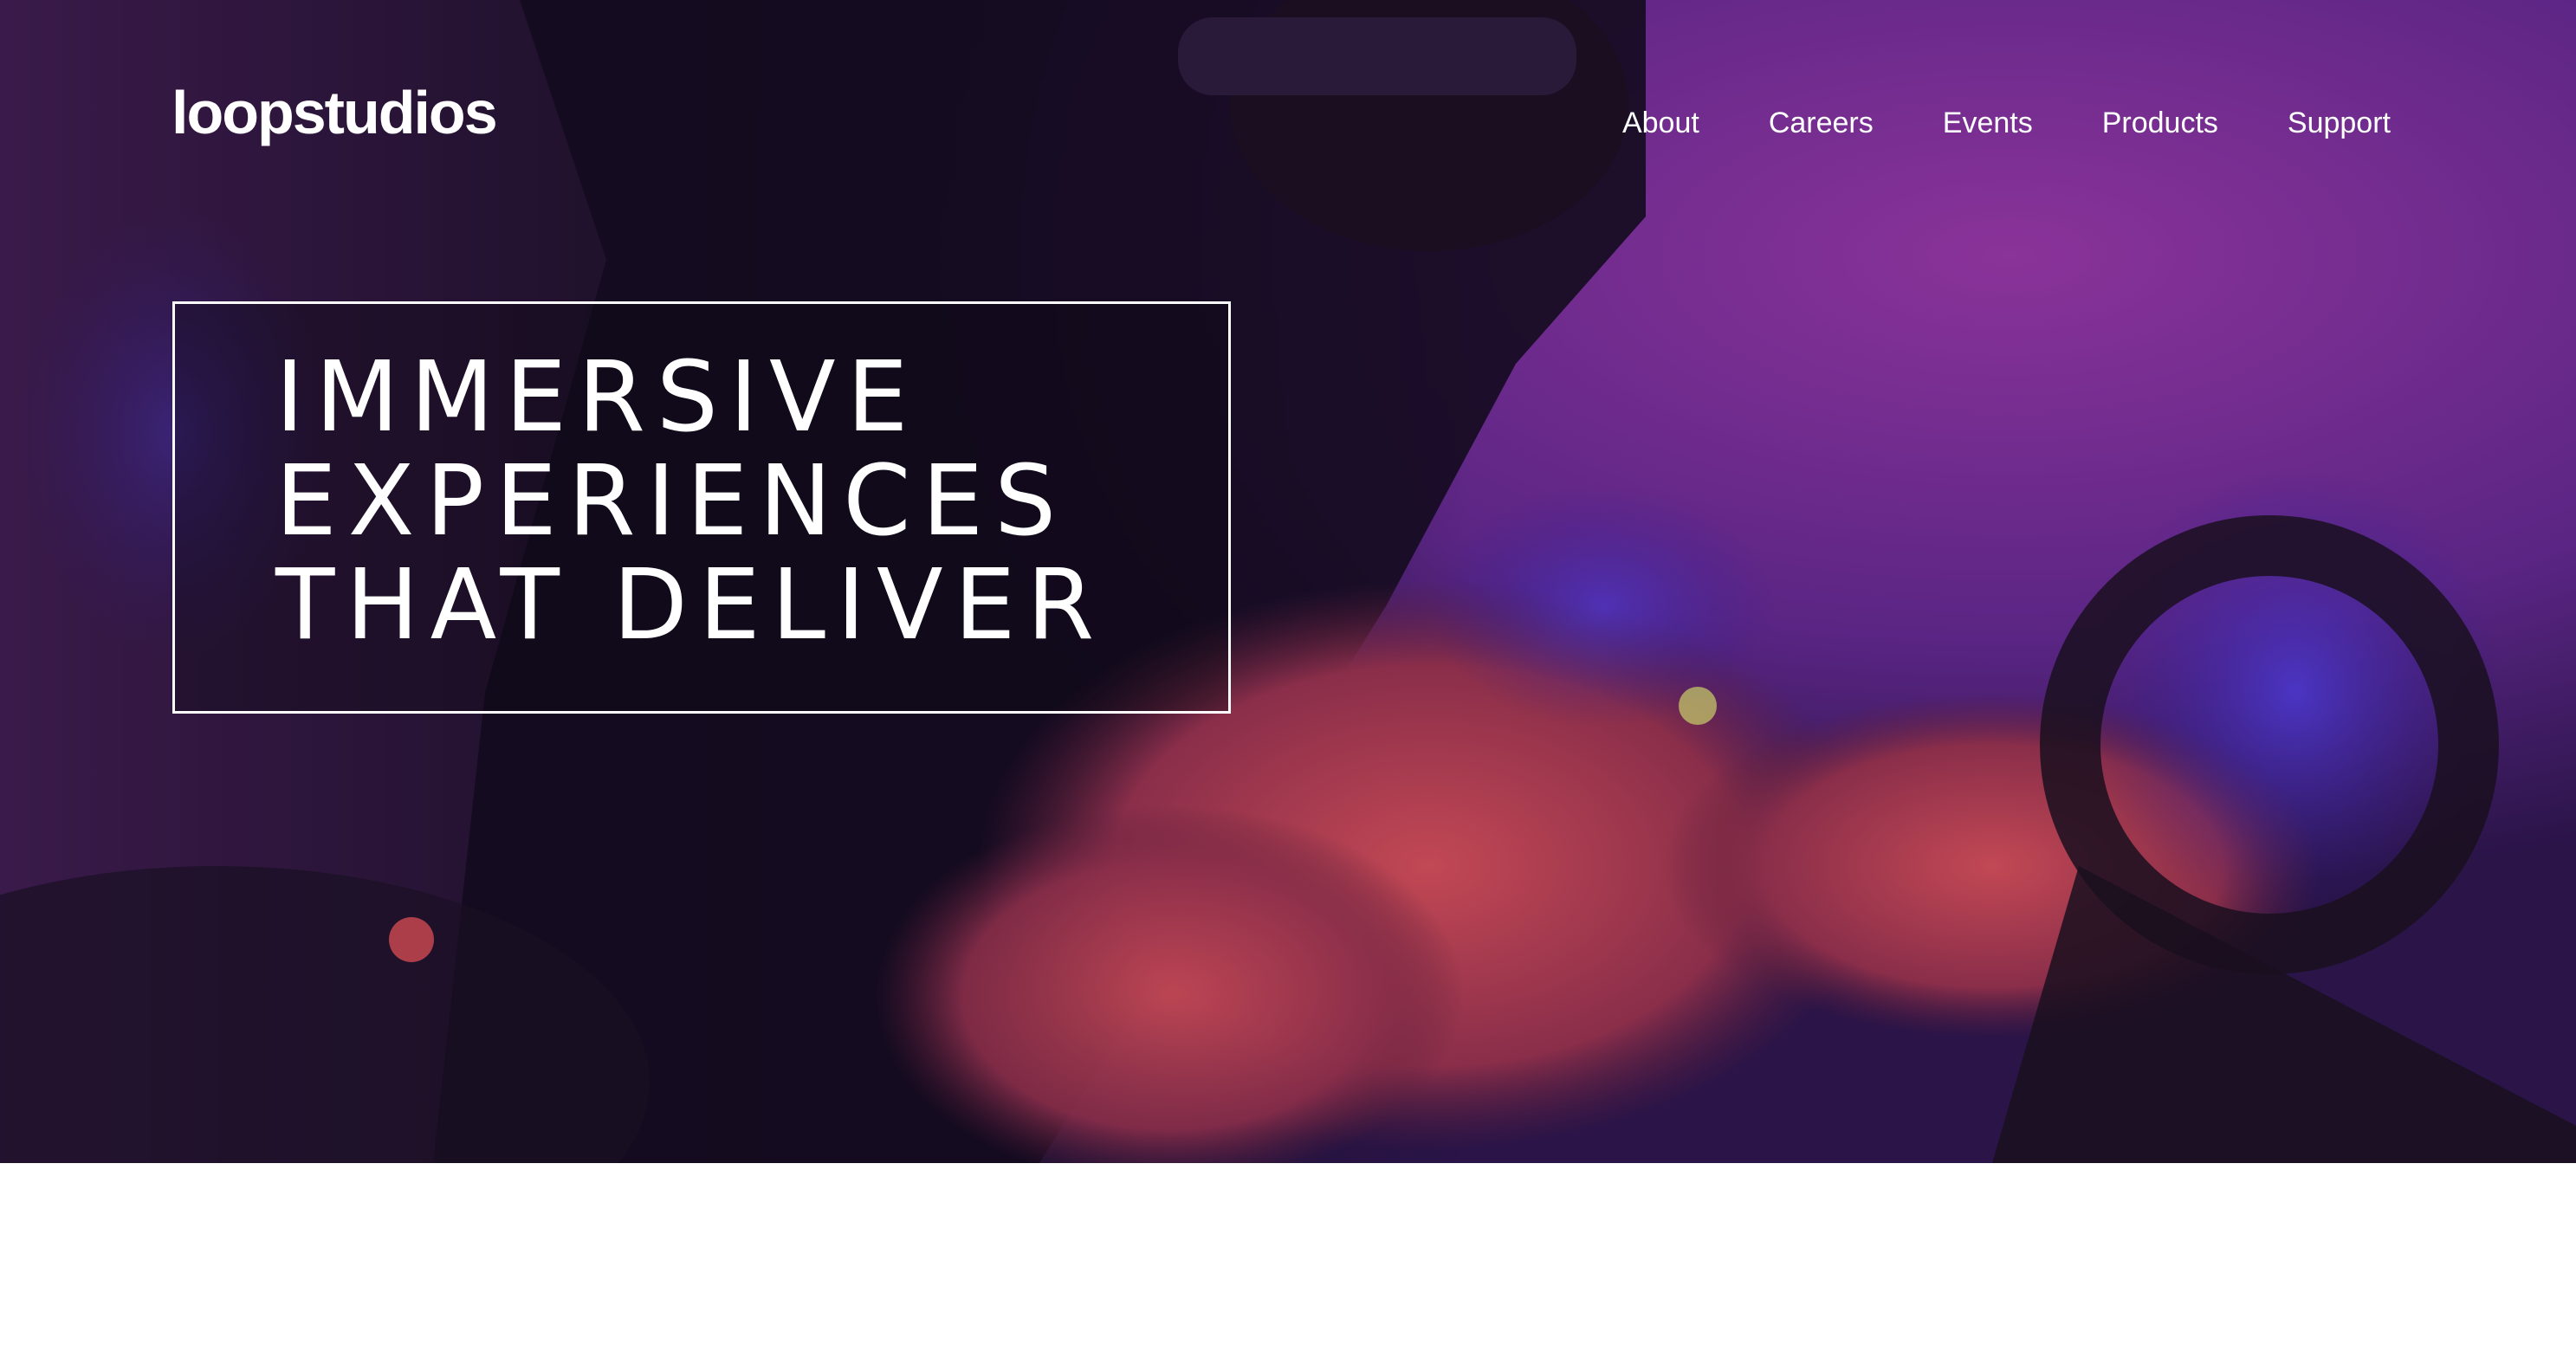 The width and height of the screenshot is (2576, 1351). Describe the element at coordinates (1988, 123) in the screenshot. I see `nav-events: Events` at that location.